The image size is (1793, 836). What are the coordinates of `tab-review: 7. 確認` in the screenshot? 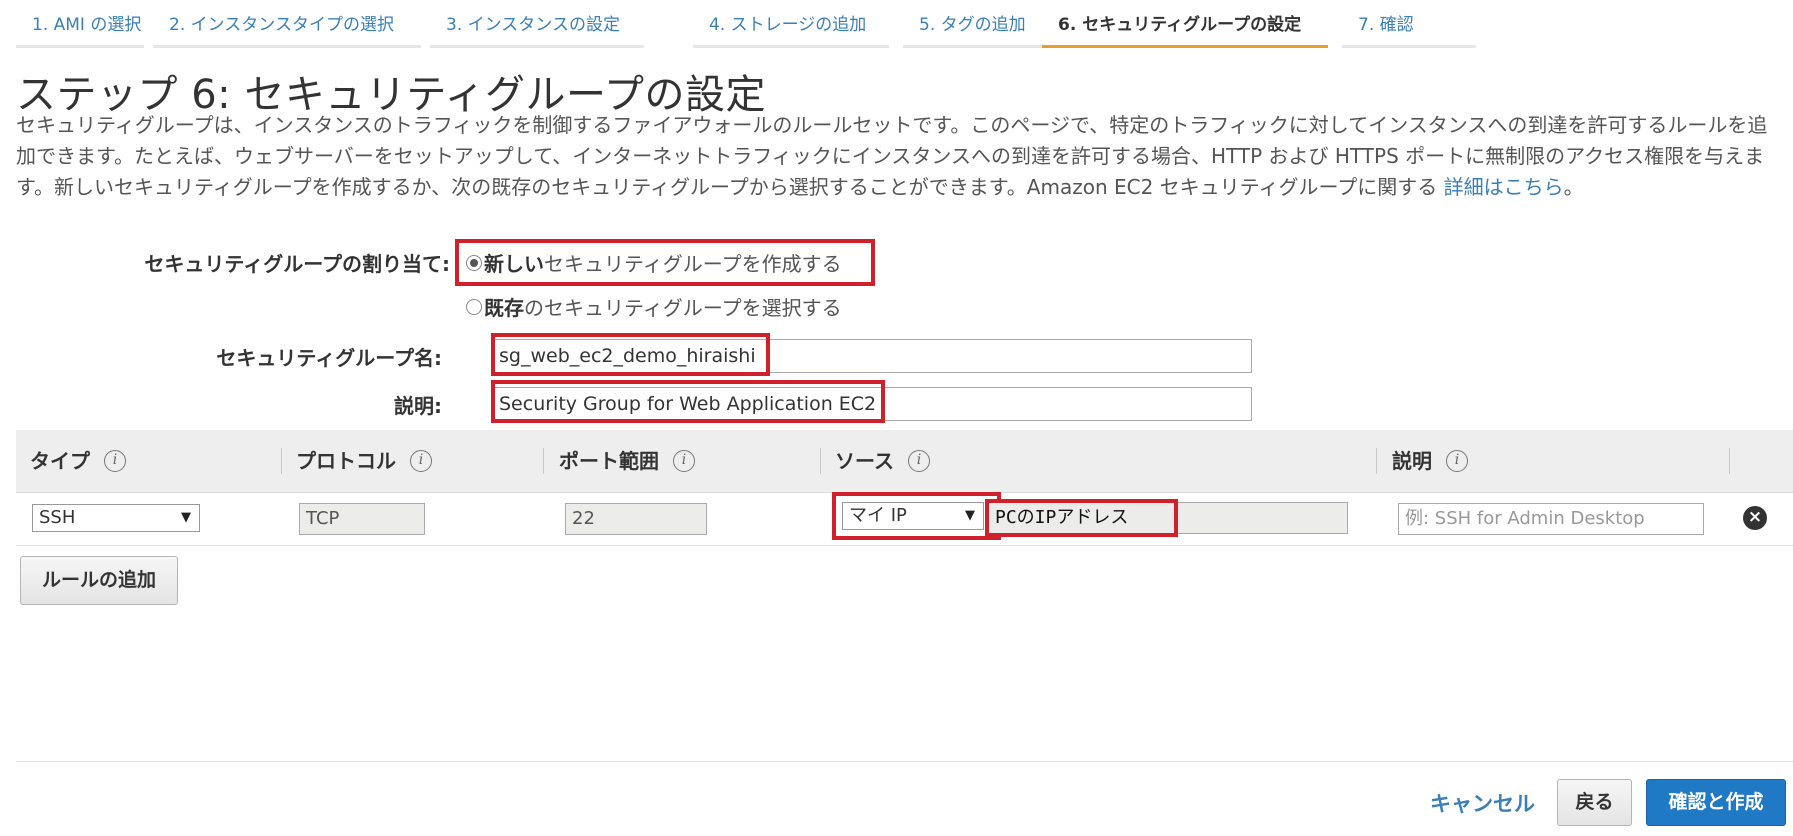 It's located at (1409, 24).